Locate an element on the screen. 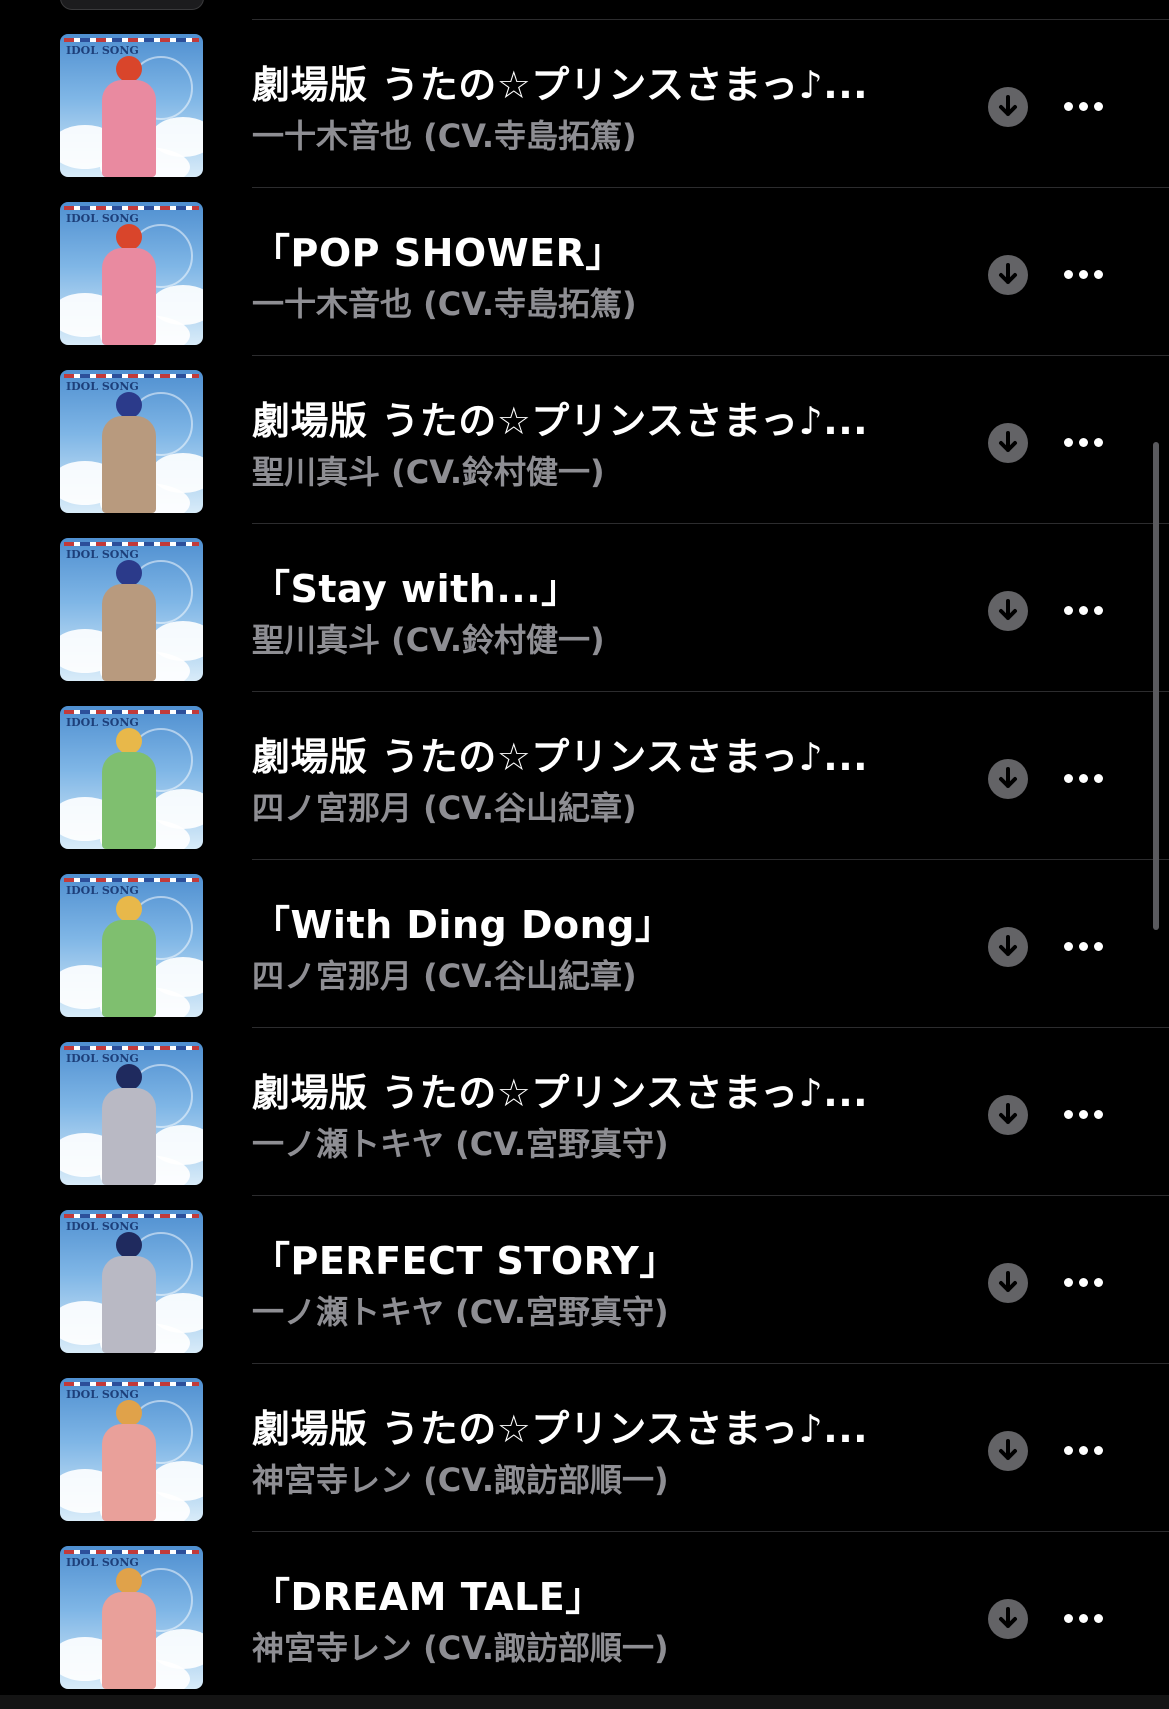 The image size is (1169, 1709). track-row: IDOL SONG 「DREAM TALE」 神宮寺レン (CV.諏訪部順一) is located at coordinates (584, 1616).